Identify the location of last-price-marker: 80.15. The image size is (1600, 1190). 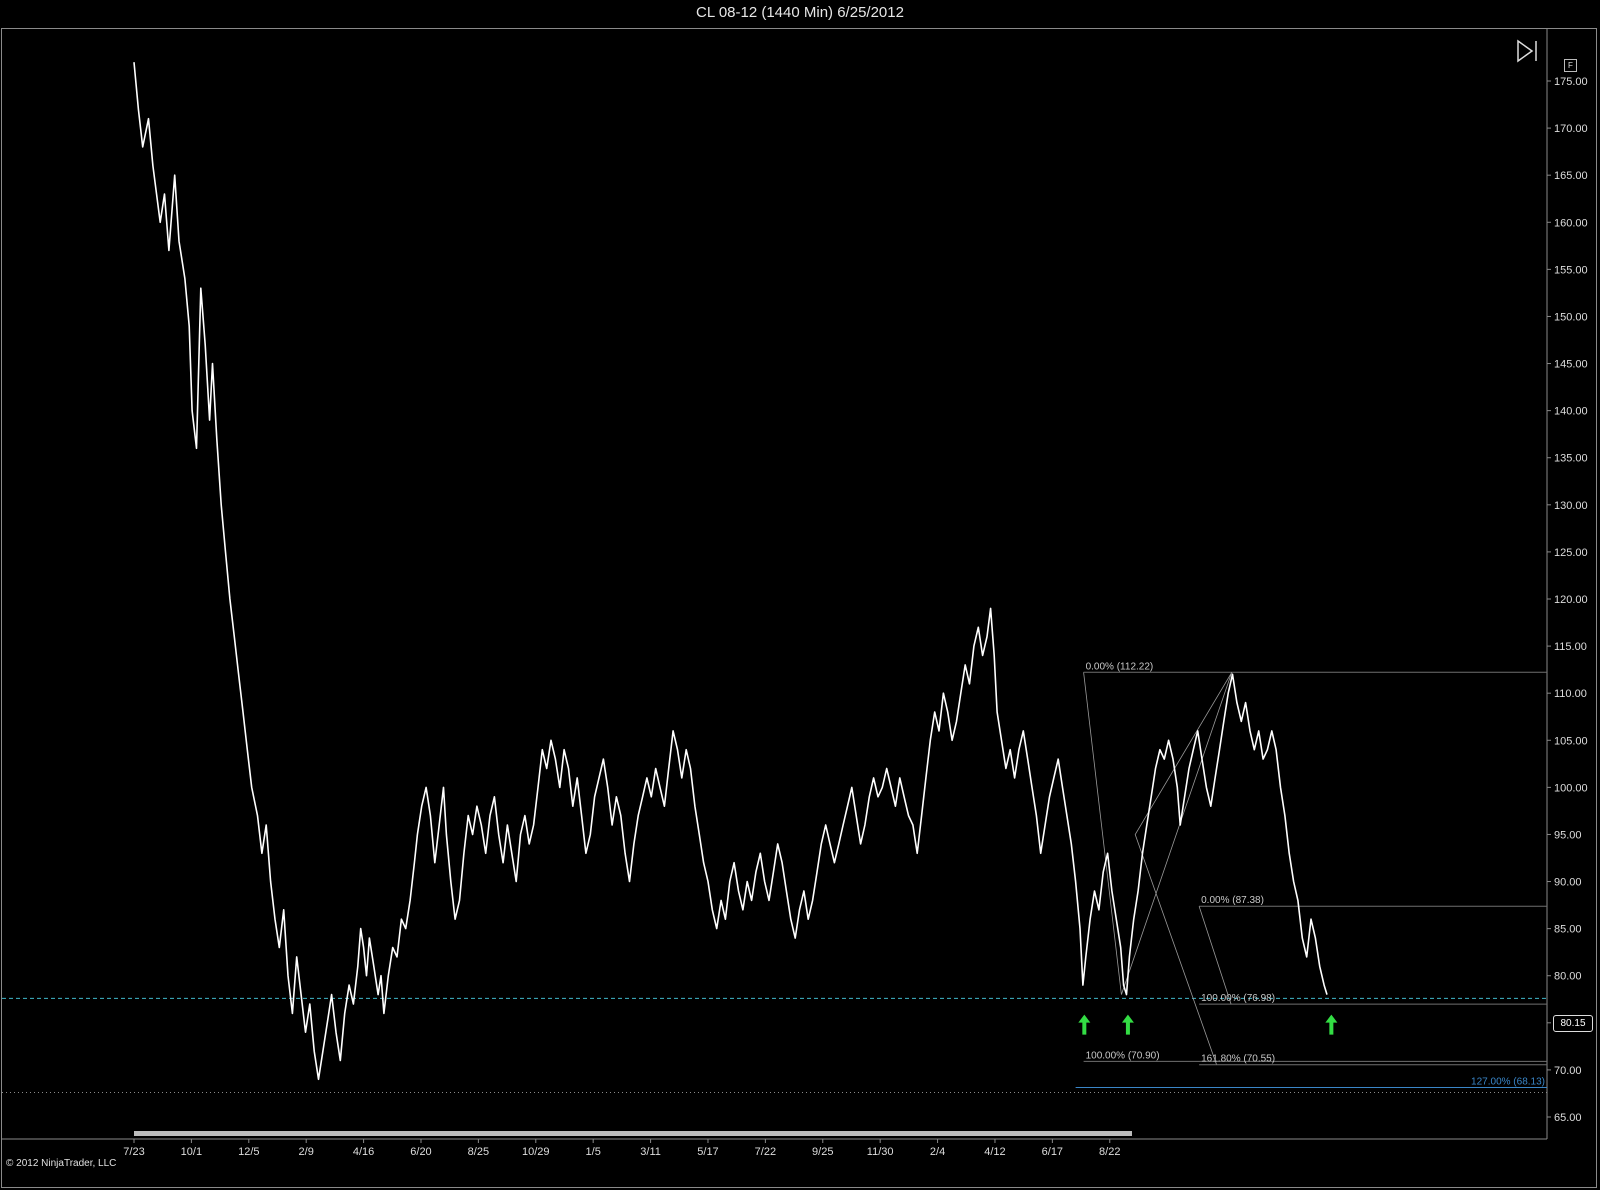
(1573, 1023).